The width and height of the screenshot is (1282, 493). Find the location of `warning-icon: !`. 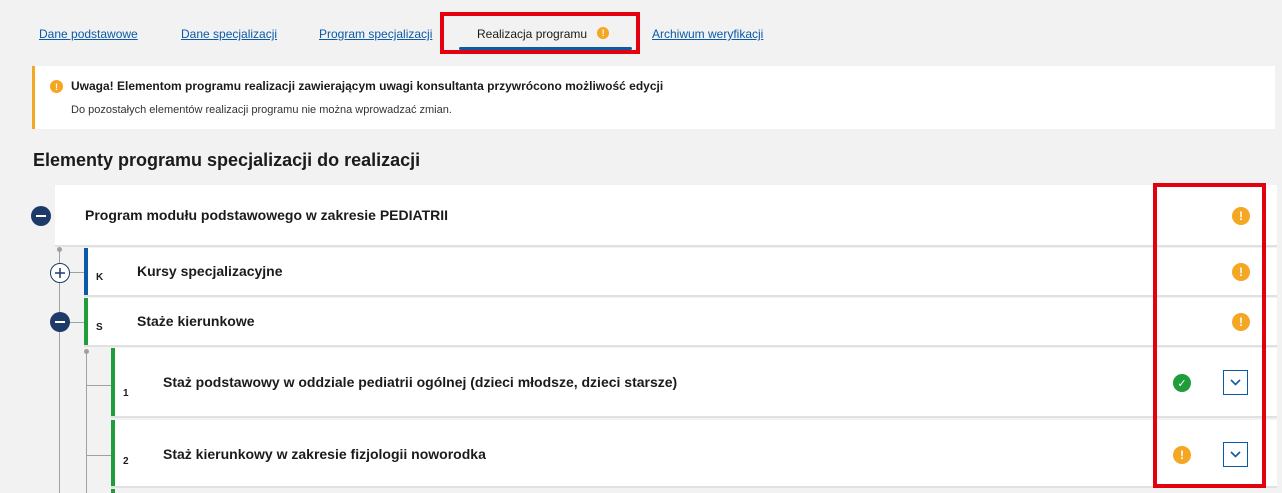

warning-icon: ! is located at coordinates (56, 86).